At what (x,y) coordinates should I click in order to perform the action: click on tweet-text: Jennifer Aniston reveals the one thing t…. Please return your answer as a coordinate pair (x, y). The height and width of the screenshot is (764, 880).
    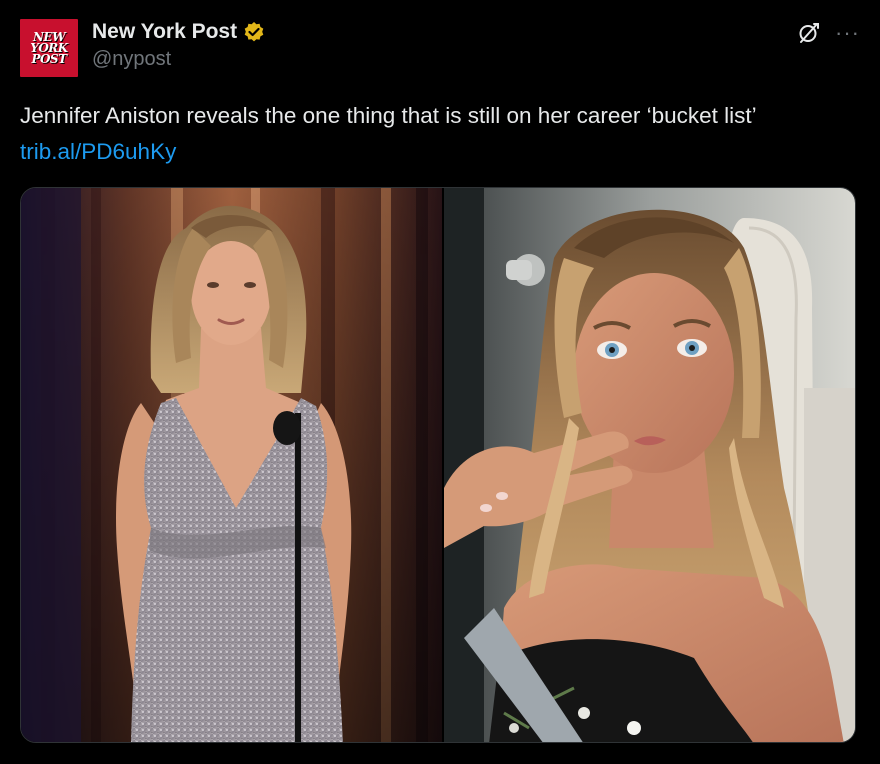
    Looking at the image, I should click on (435, 134).